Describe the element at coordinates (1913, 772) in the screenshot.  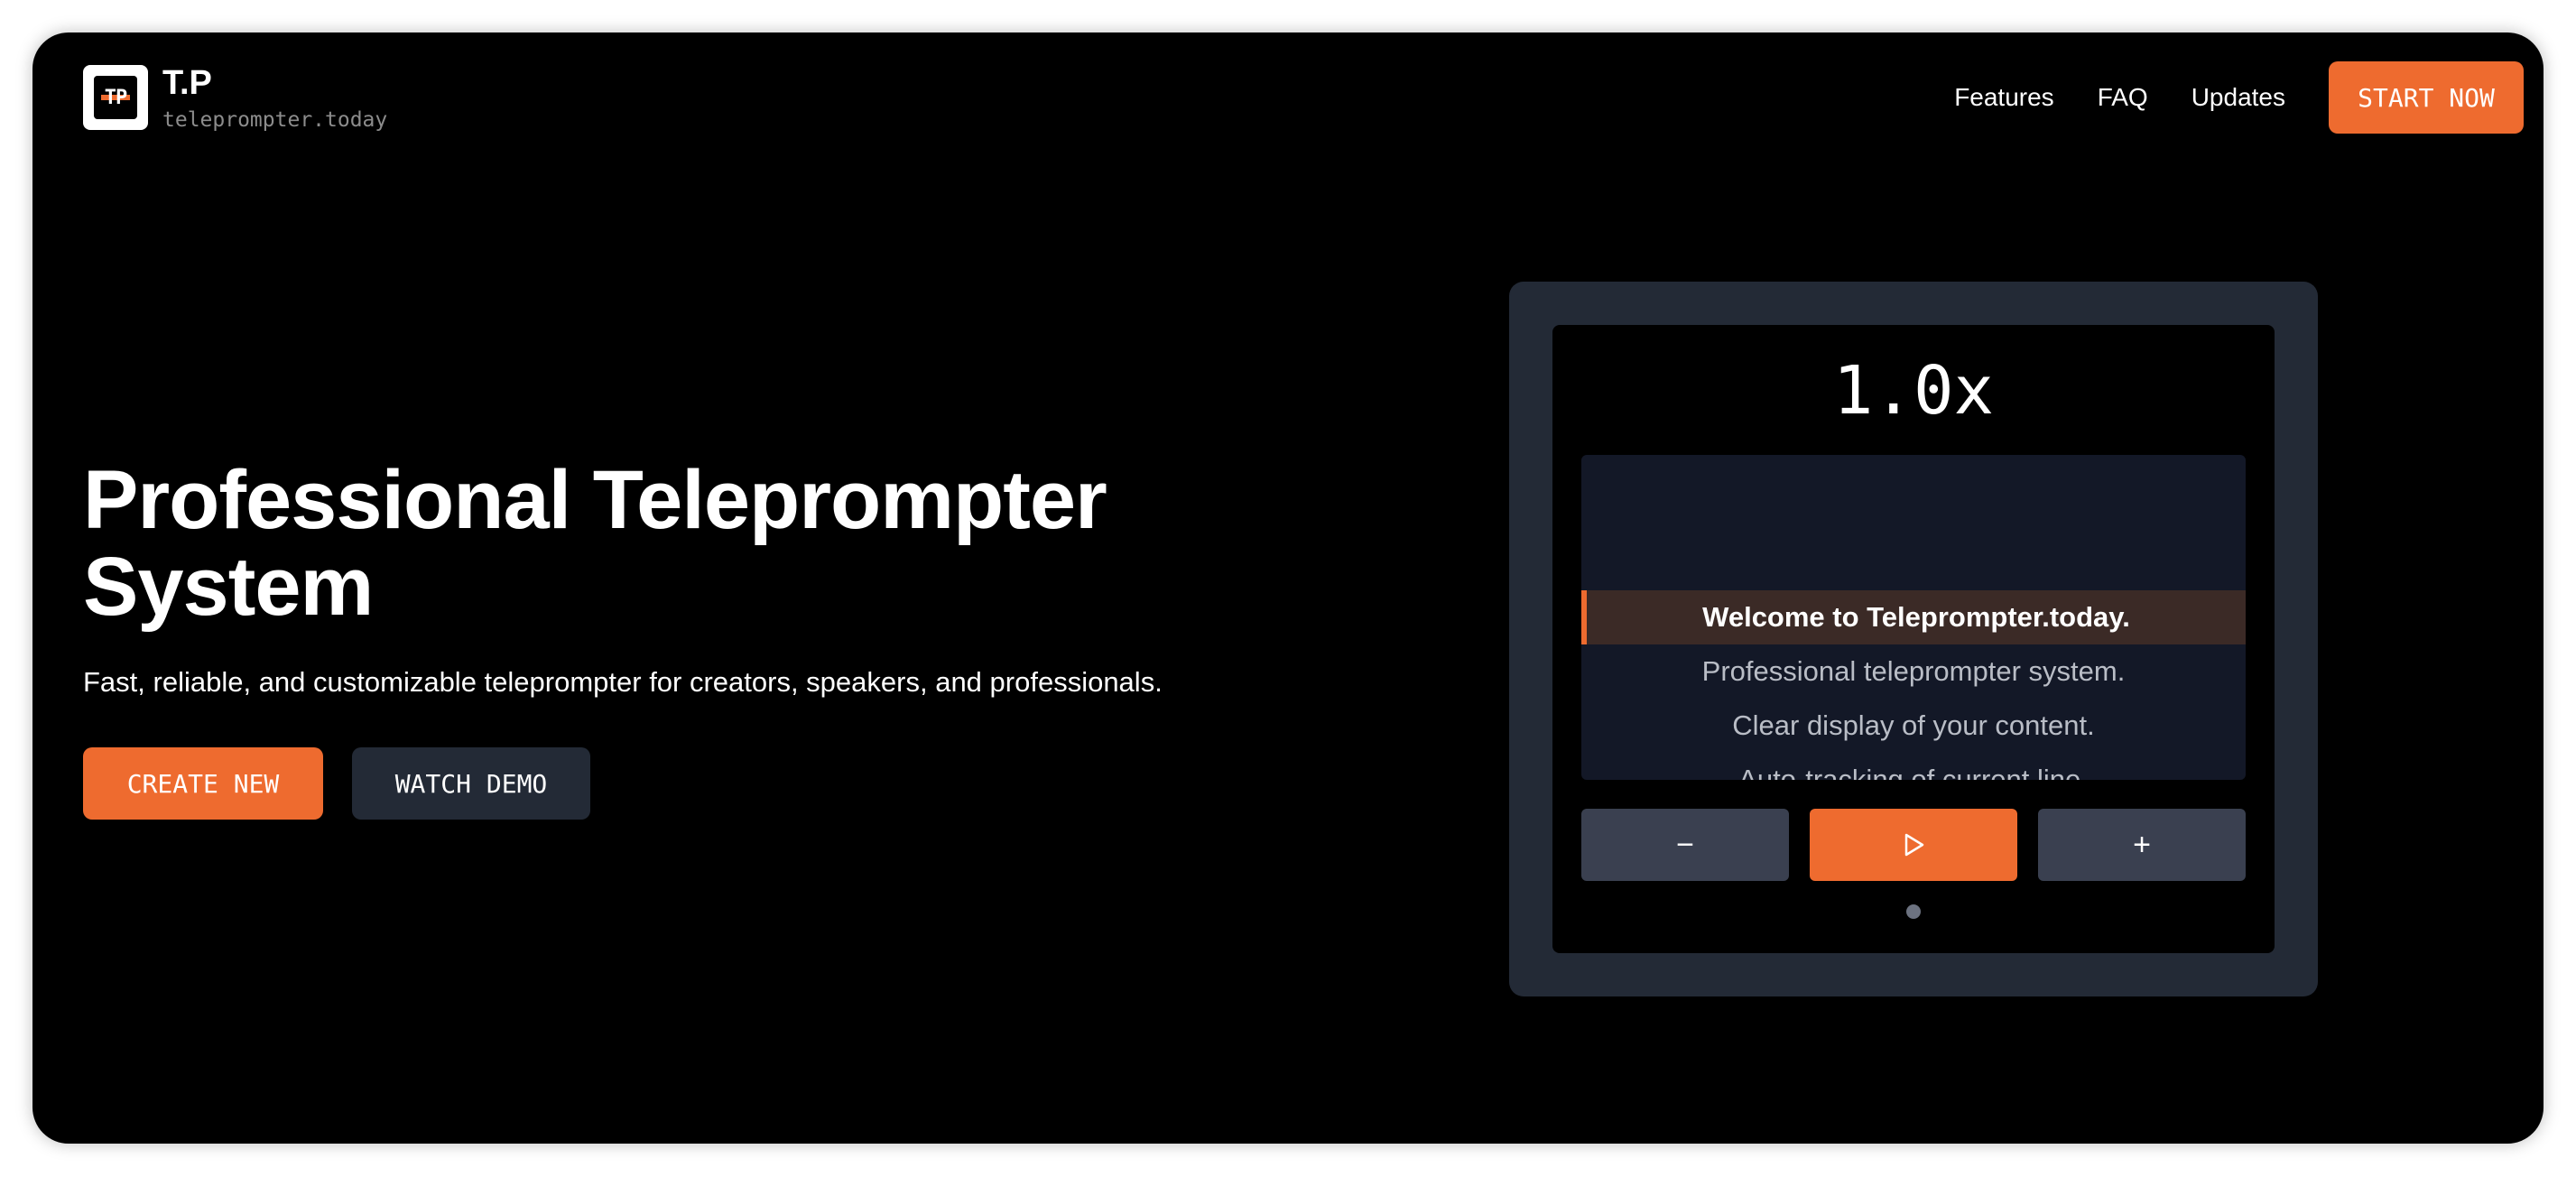
I see `script-line: Auto-tracking of current line.` at that location.